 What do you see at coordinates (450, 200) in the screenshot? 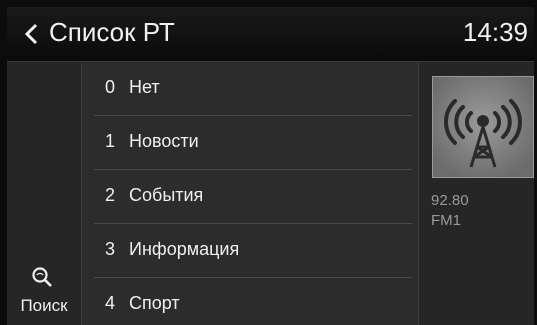
I see `frequency-text: 92.80` at bounding box center [450, 200].